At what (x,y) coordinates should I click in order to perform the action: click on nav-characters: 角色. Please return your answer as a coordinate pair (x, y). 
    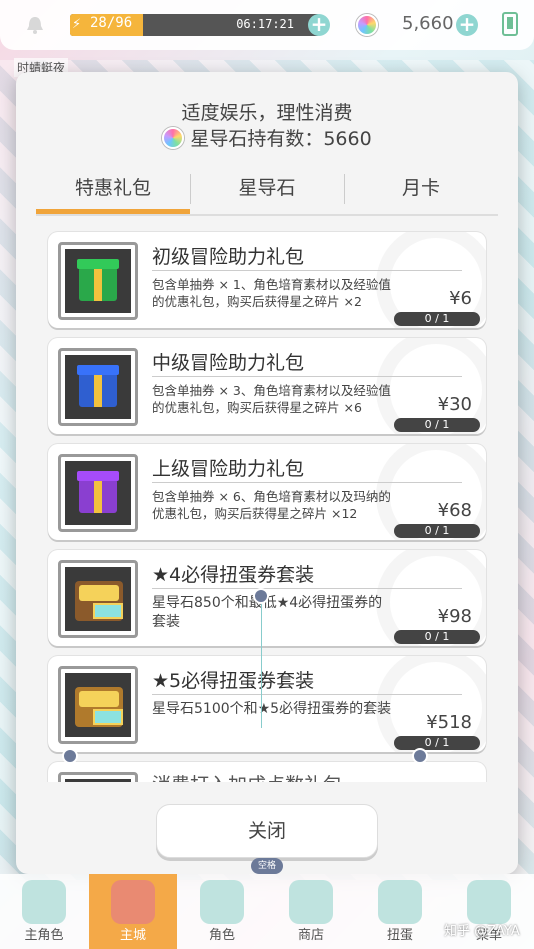
    Looking at the image, I should click on (222, 911).